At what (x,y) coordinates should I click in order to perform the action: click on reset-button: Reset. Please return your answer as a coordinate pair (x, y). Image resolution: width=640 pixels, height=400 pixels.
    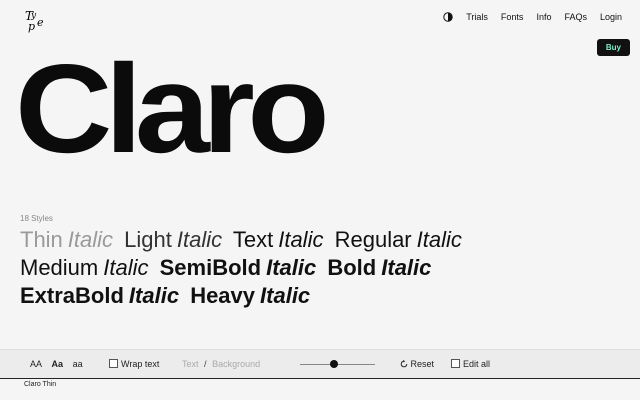
    Looking at the image, I should click on (417, 364).